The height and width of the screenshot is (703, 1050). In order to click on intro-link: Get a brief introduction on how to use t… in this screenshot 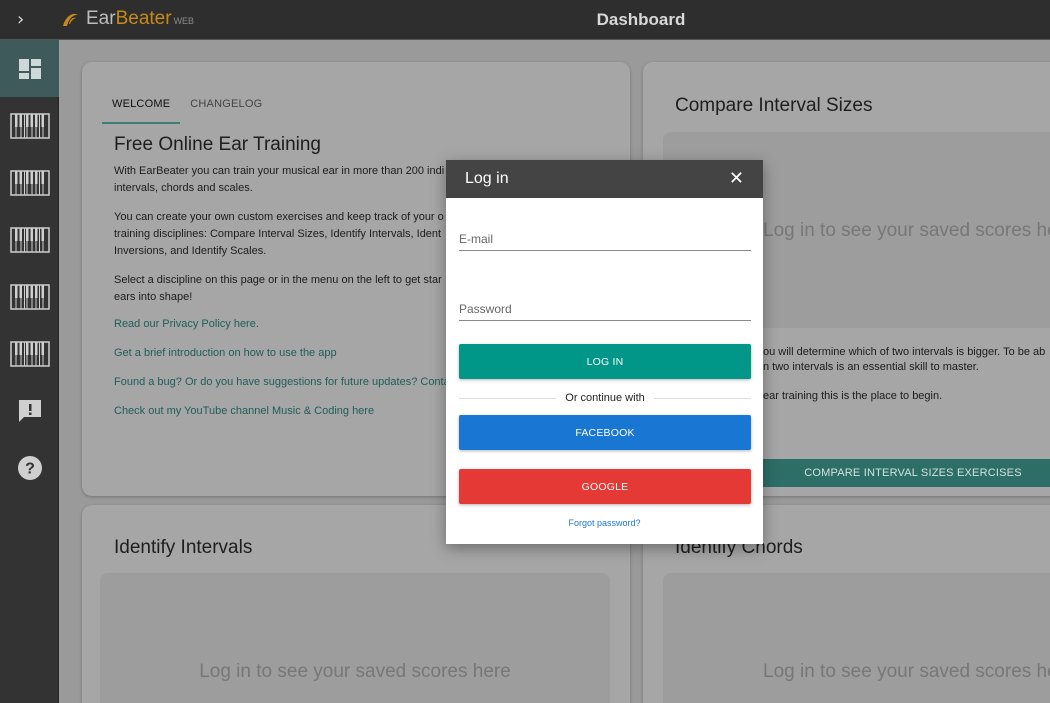, I will do `click(225, 353)`.